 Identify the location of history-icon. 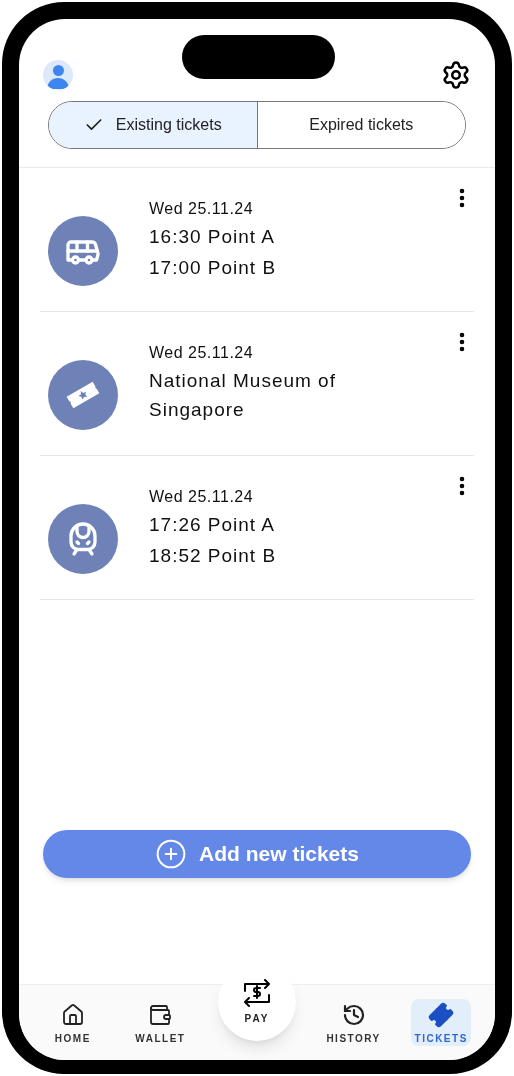
(353, 1015).